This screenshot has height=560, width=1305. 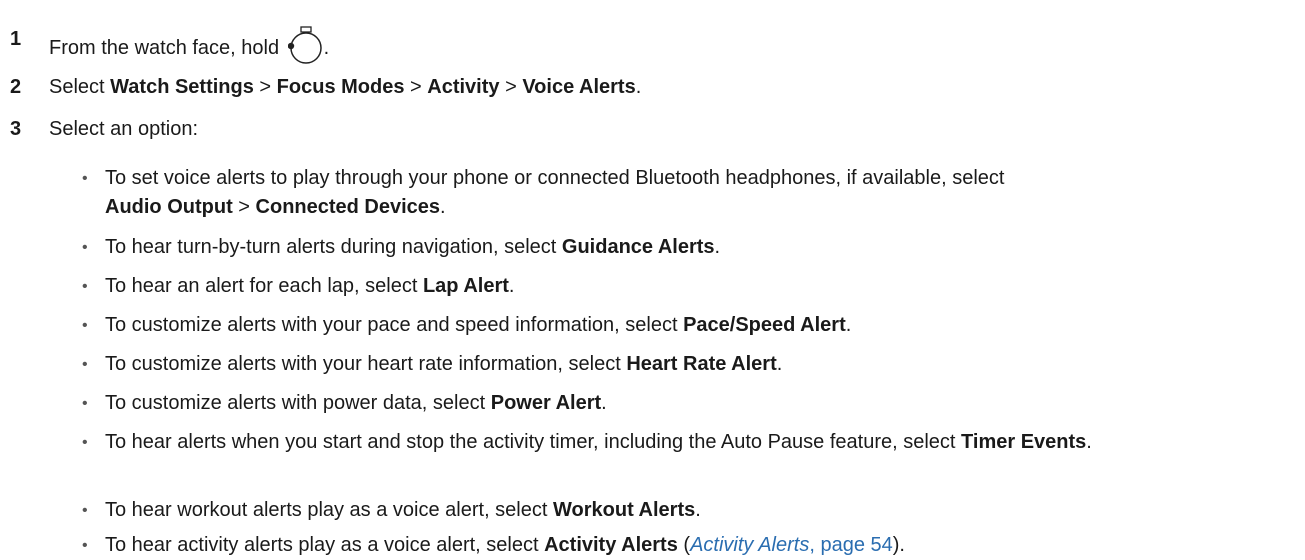 What do you see at coordinates (16, 129) in the screenshot?
I see `step-number: 3` at bounding box center [16, 129].